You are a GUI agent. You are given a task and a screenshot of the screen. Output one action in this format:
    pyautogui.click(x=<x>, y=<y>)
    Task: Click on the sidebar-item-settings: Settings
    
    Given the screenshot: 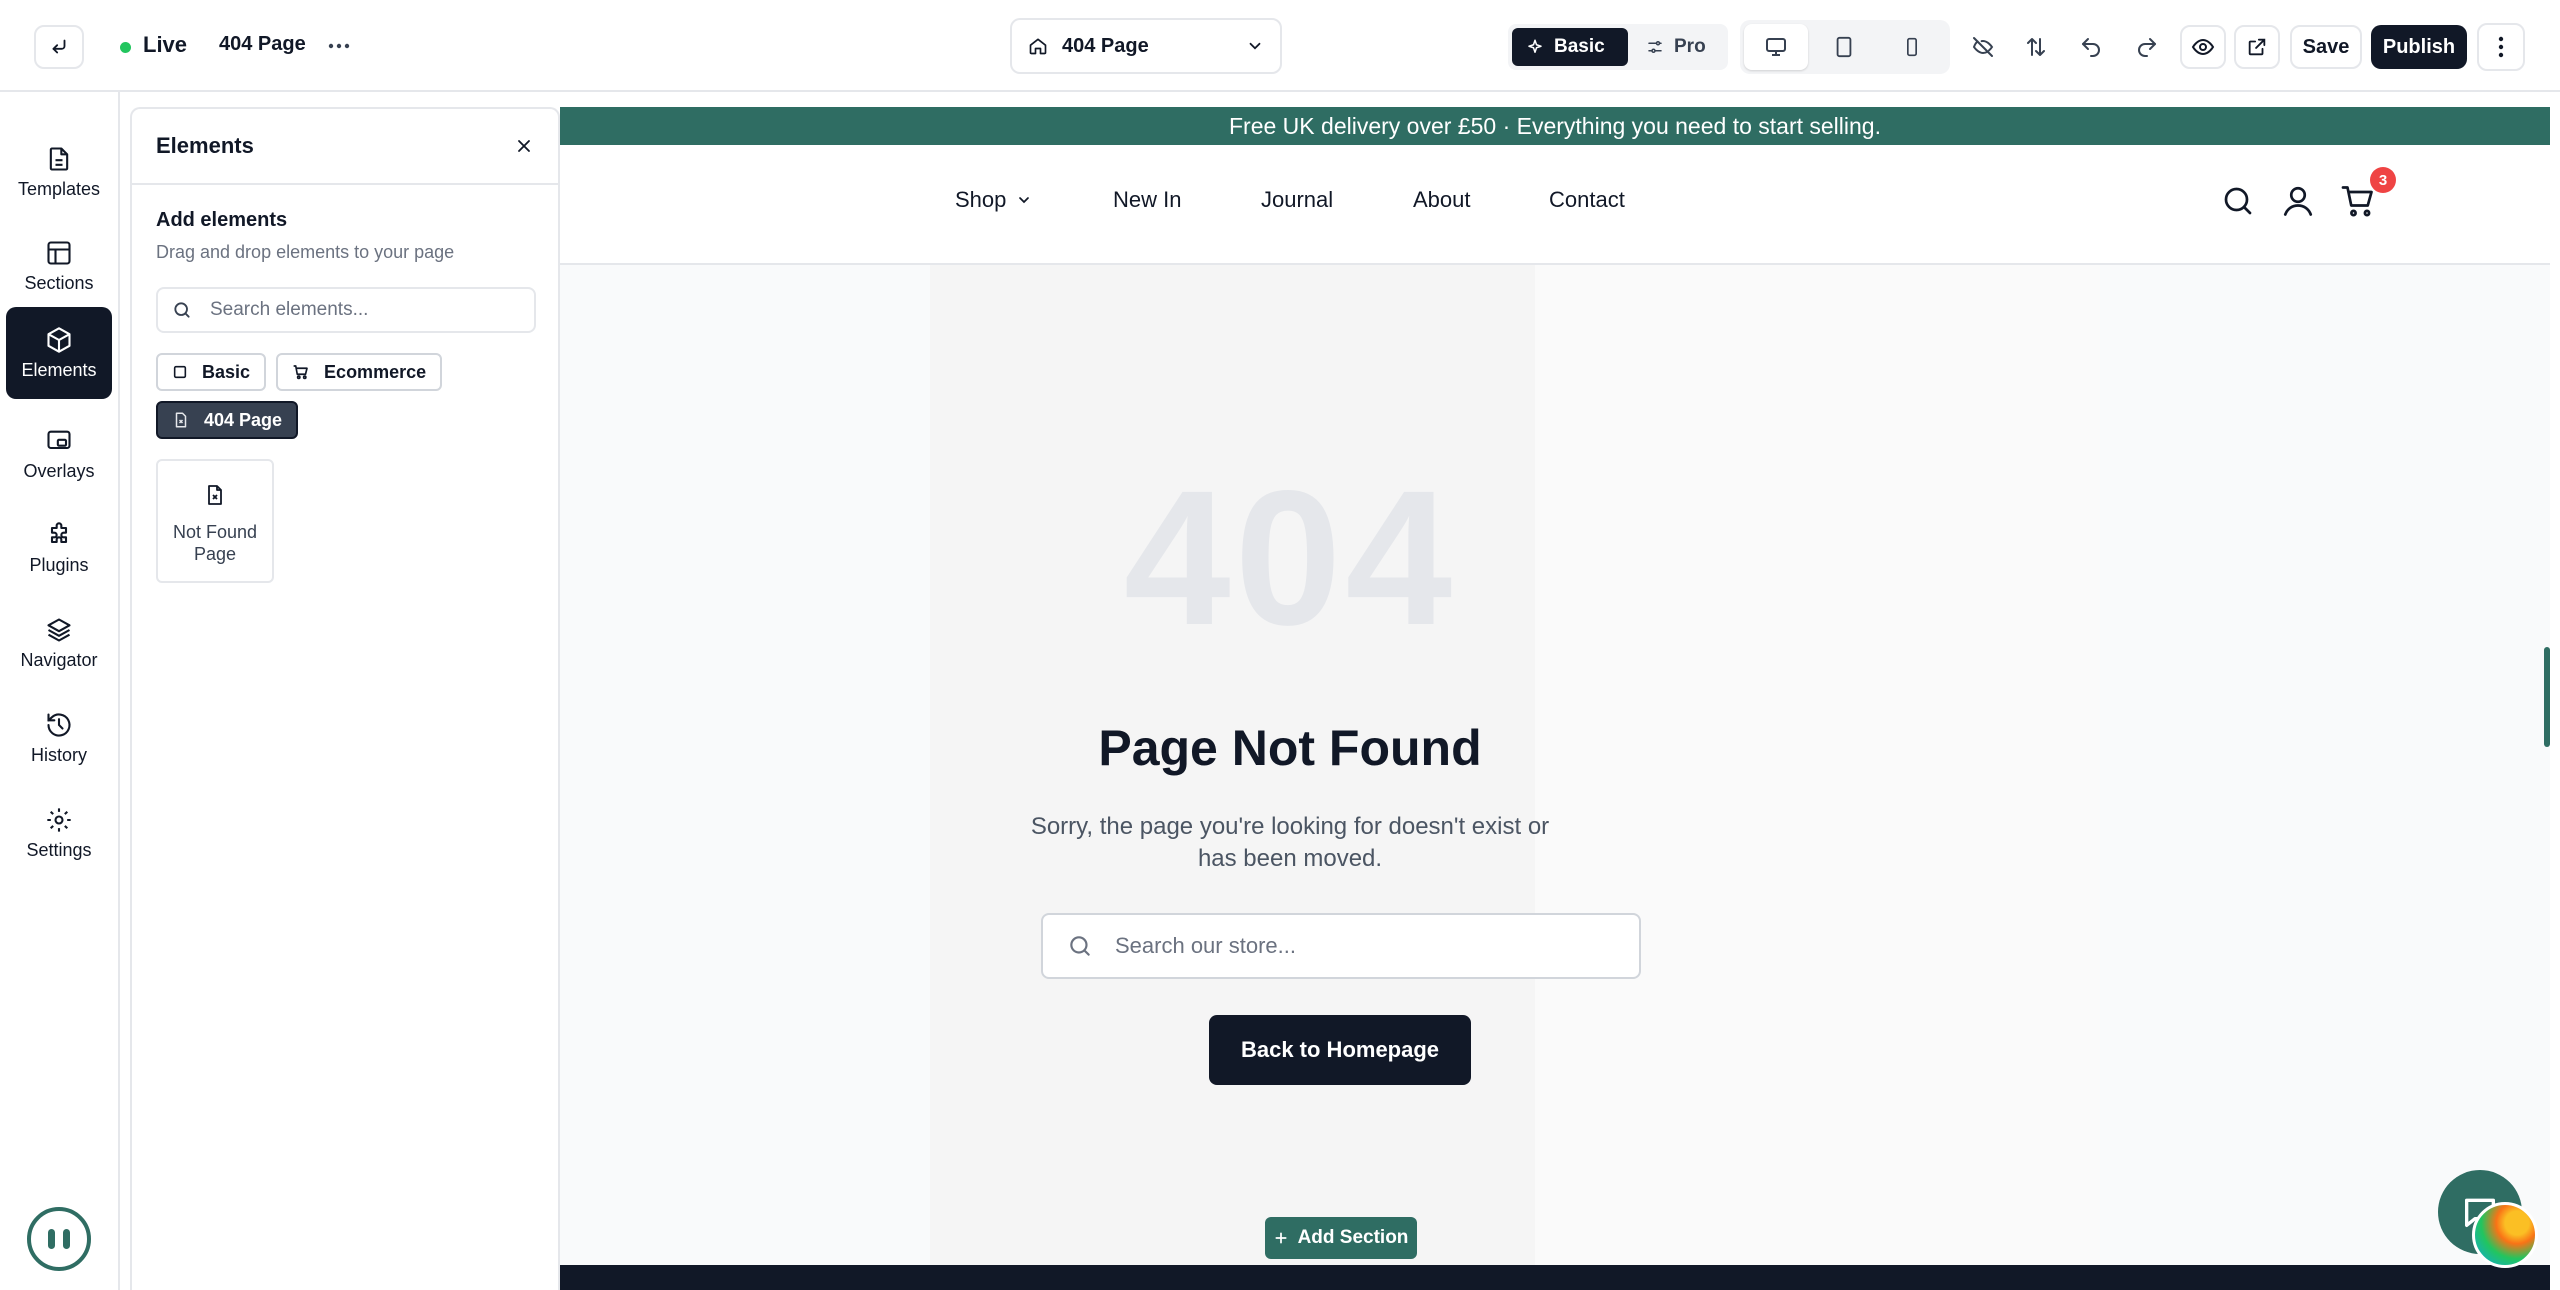 What is the action you would take?
    pyautogui.click(x=59, y=833)
    